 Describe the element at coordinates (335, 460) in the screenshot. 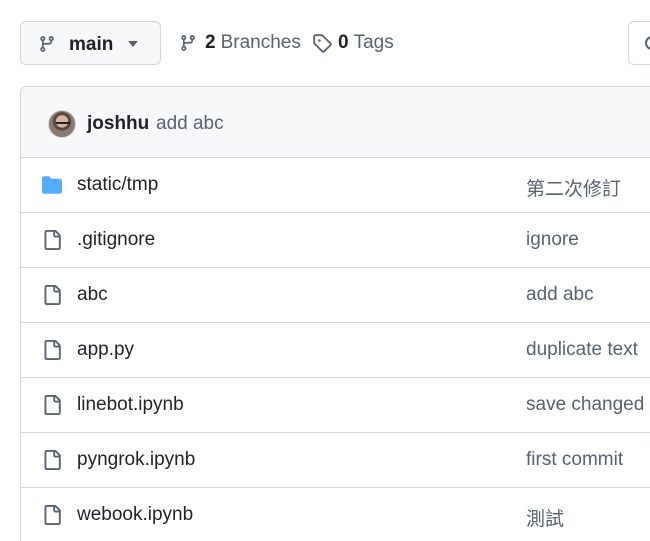

I see `file-row: pyngrok.ipynb first commit` at that location.